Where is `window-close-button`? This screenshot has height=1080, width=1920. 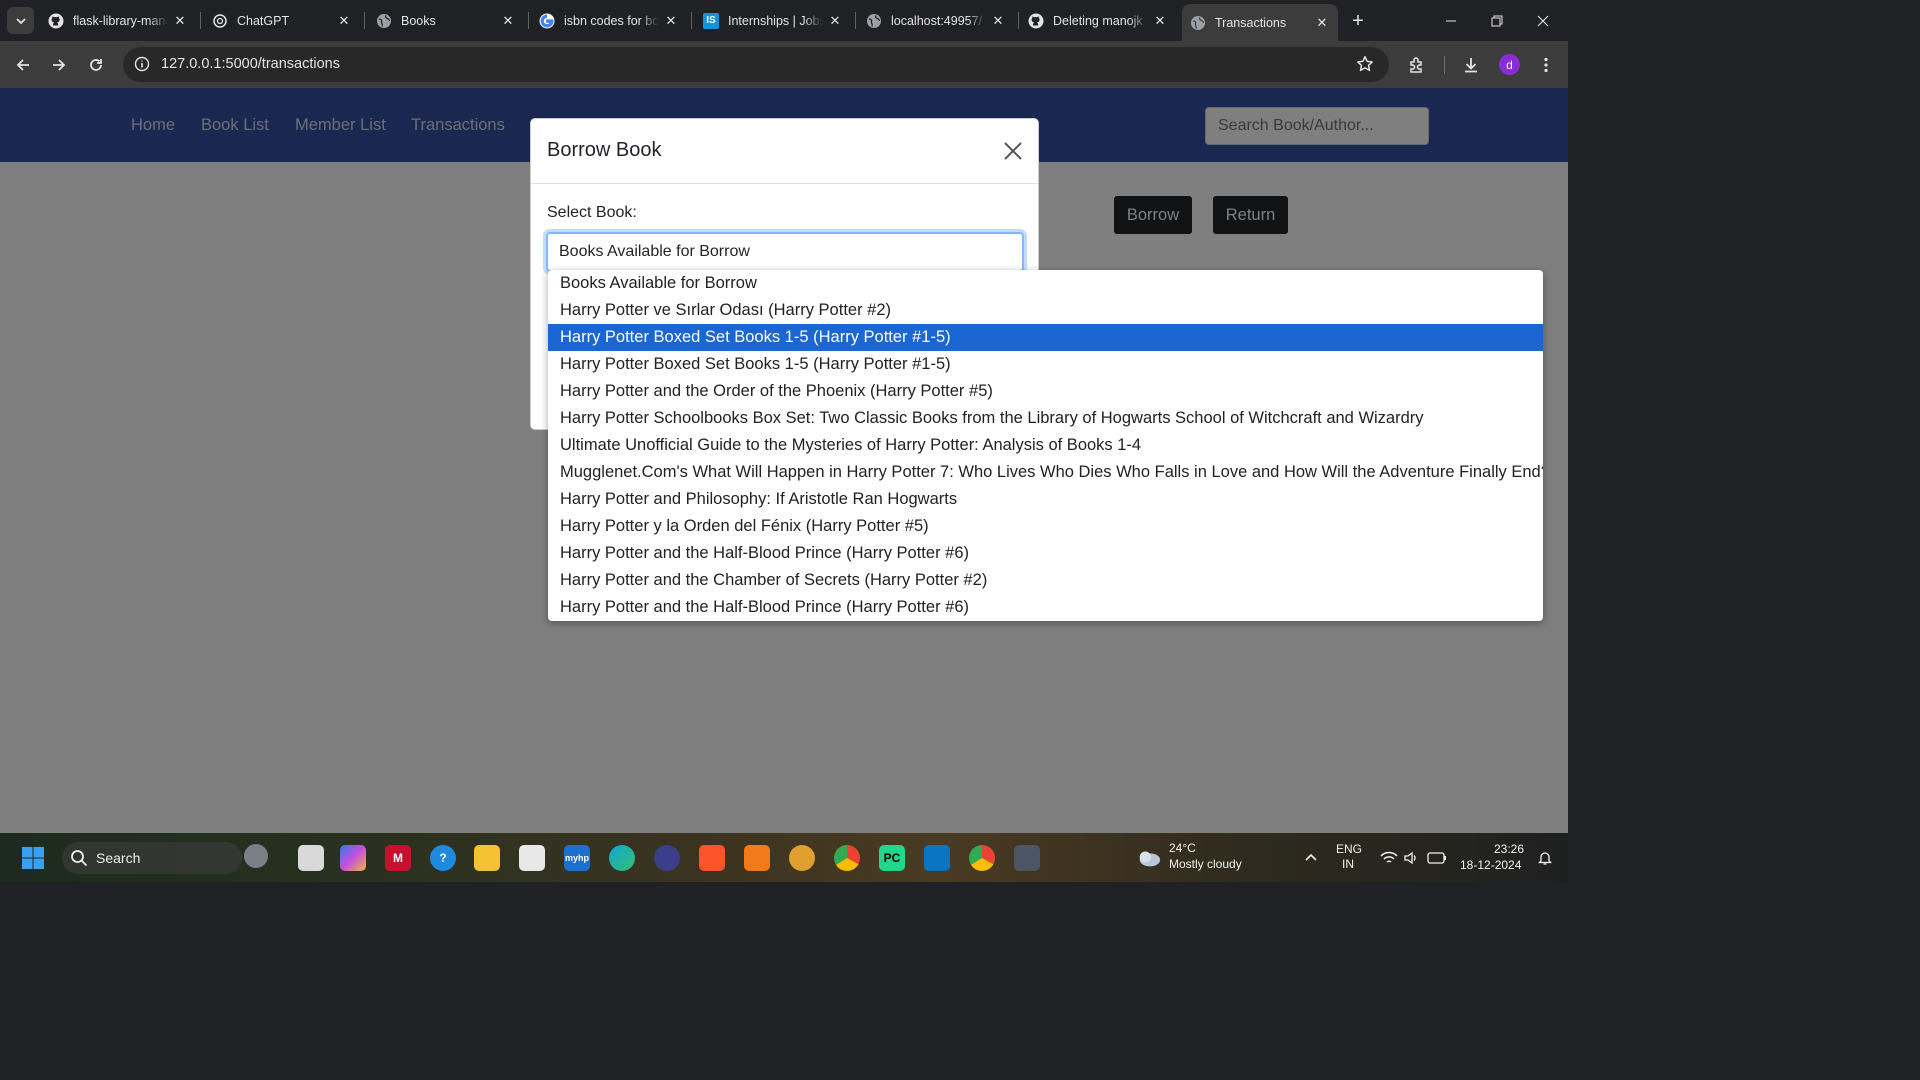 window-close-button is located at coordinates (1543, 20).